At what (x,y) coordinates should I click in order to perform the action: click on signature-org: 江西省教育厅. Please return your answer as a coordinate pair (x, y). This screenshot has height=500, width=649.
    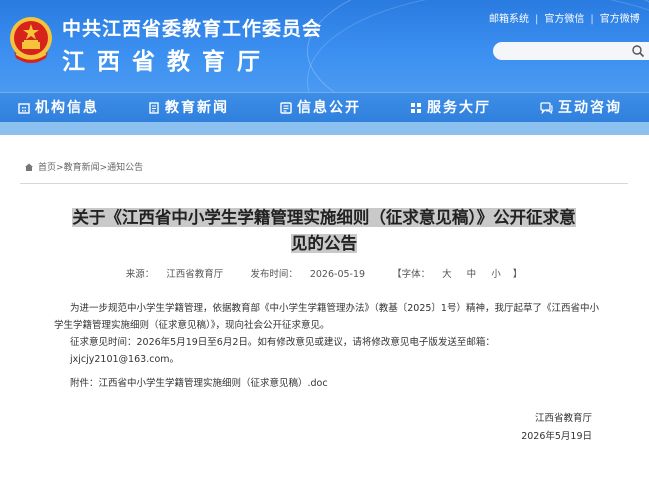
    Looking at the image, I should click on (563, 418).